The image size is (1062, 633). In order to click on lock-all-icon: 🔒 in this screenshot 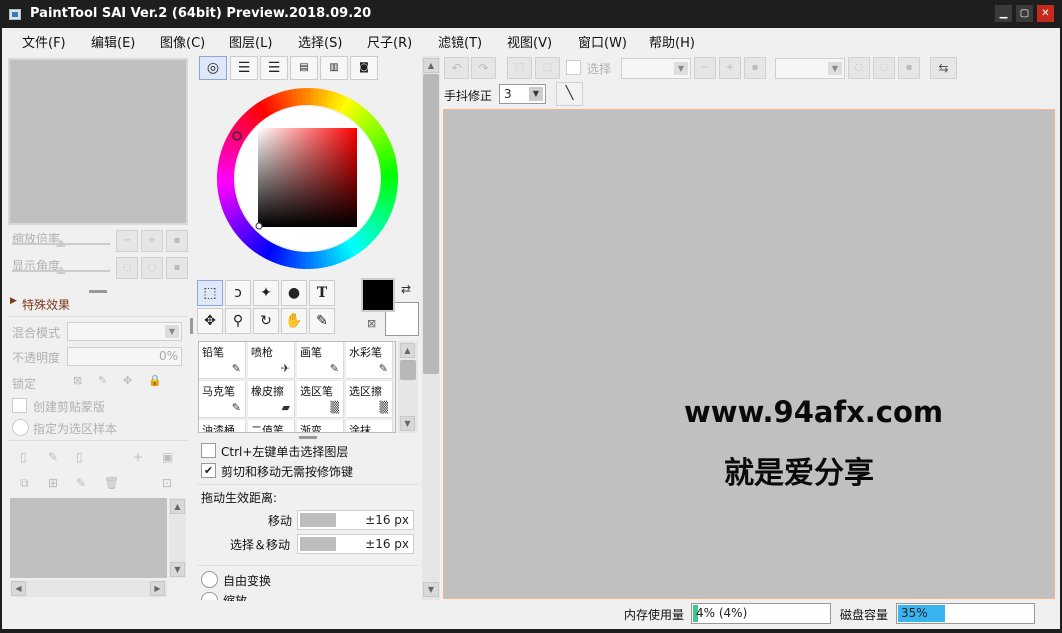, I will do `click(155, 380)`.